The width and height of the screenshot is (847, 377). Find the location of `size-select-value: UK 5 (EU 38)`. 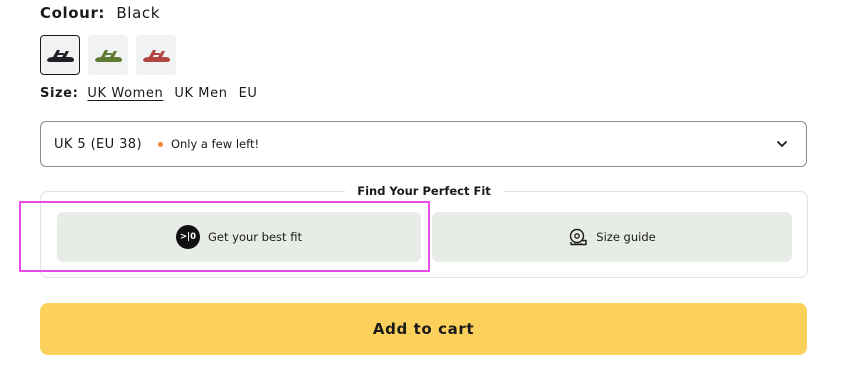

size-select-value: UK 5 (EU 38) is located at coordinates (98, 144).